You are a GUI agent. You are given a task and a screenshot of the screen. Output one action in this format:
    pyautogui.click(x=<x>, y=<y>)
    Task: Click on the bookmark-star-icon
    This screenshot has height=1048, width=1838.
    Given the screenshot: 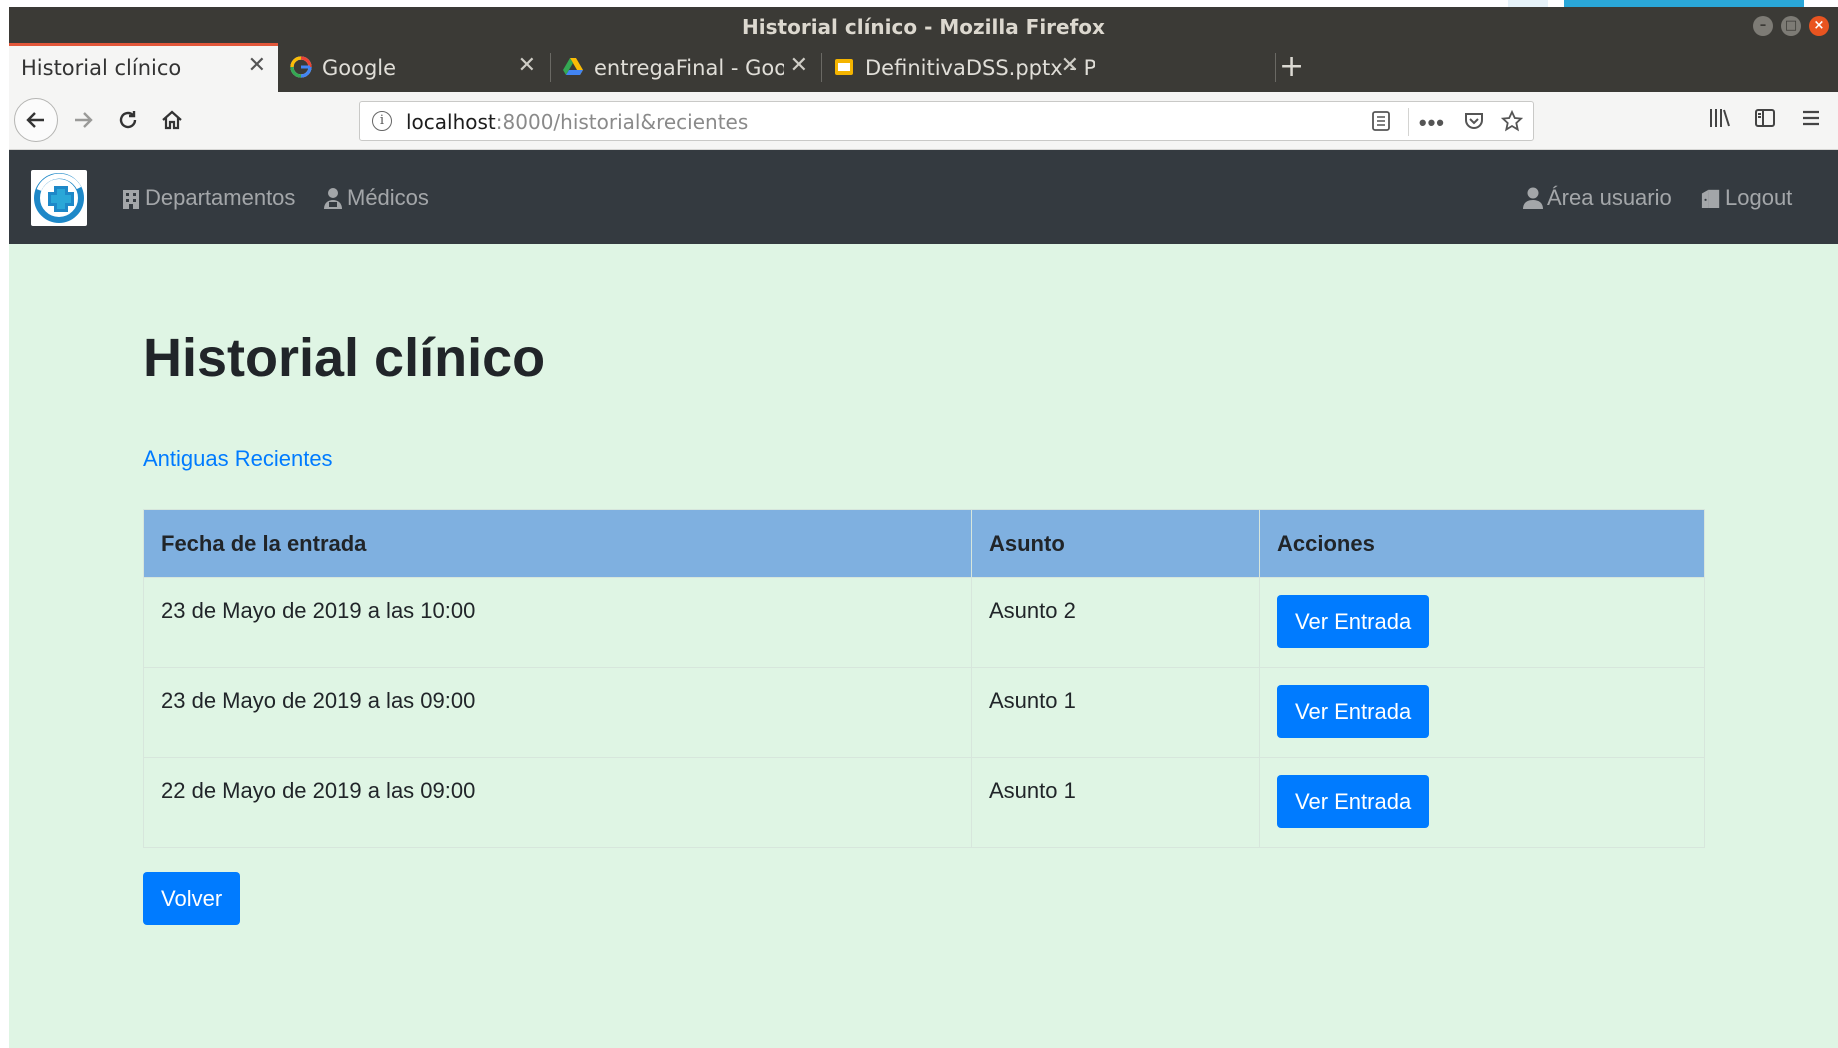 What is the action you would take?
    pyautogui.click(x=1512, y=123)
    